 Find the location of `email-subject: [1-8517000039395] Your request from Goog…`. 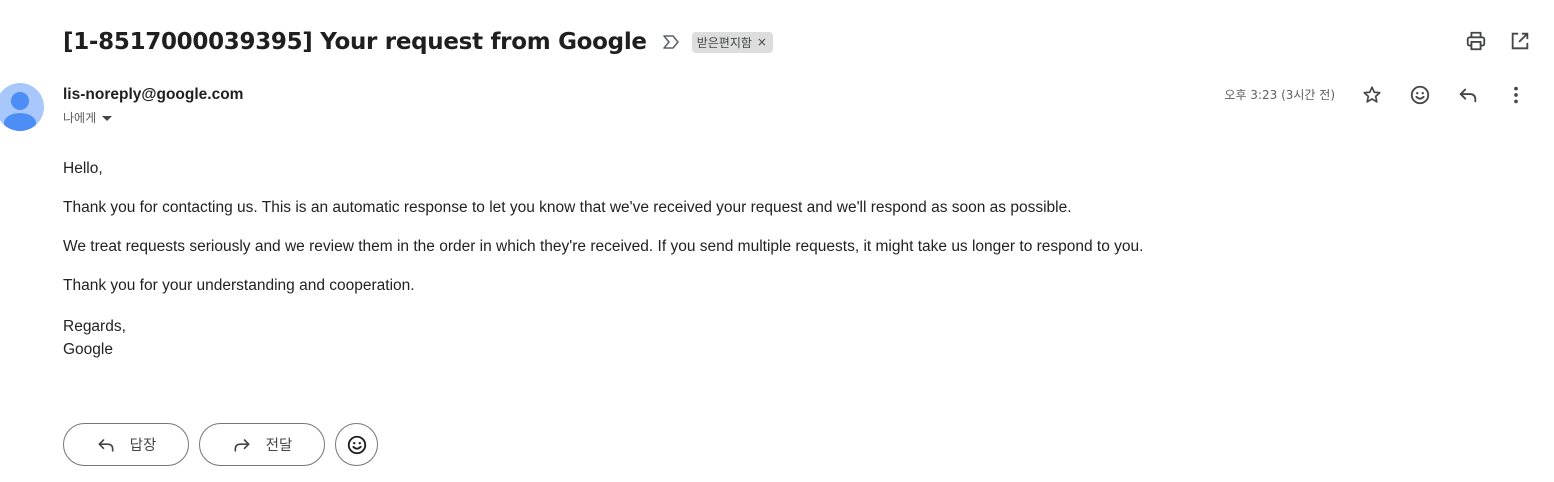

email-subject: [1-8517000039395] Your request from Goog… is located at coordinates (355, 42).